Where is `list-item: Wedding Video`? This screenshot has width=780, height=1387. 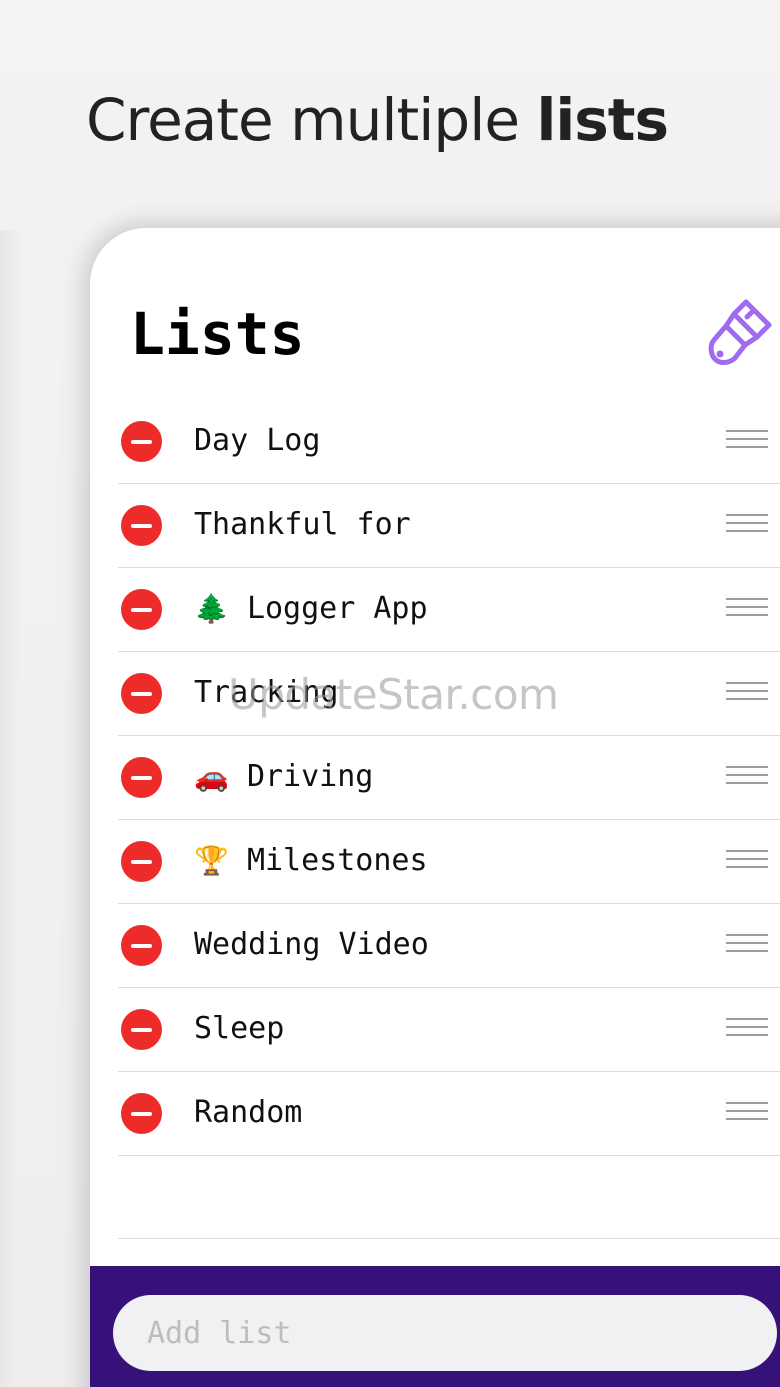 list-item: Wedding Video is located at coordinates (449, 946).